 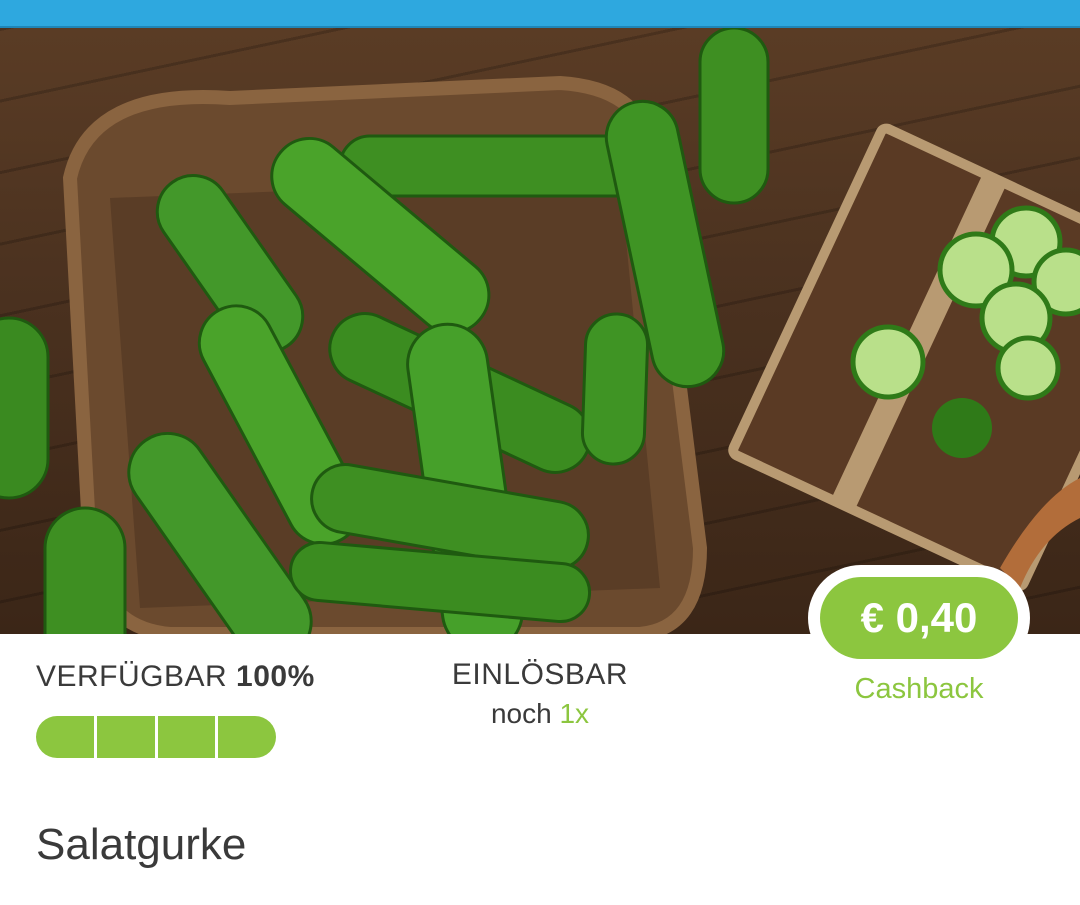 I want to click on redeem-title: EINLÖSBAR, so click(x=540, y=674).